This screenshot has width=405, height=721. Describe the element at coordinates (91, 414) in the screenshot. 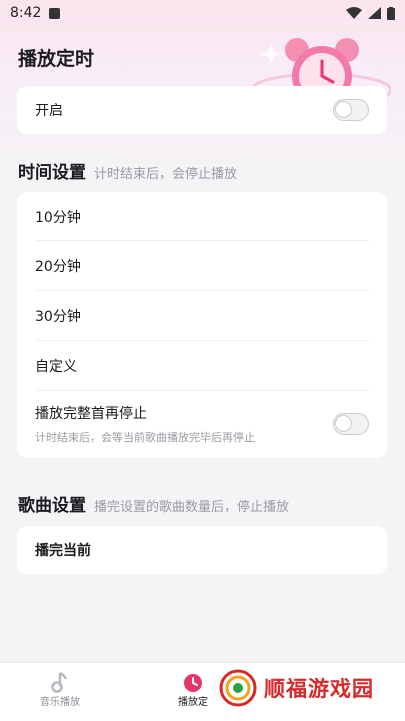

I see `full-play-label: 播放完整首再停止` at that location.